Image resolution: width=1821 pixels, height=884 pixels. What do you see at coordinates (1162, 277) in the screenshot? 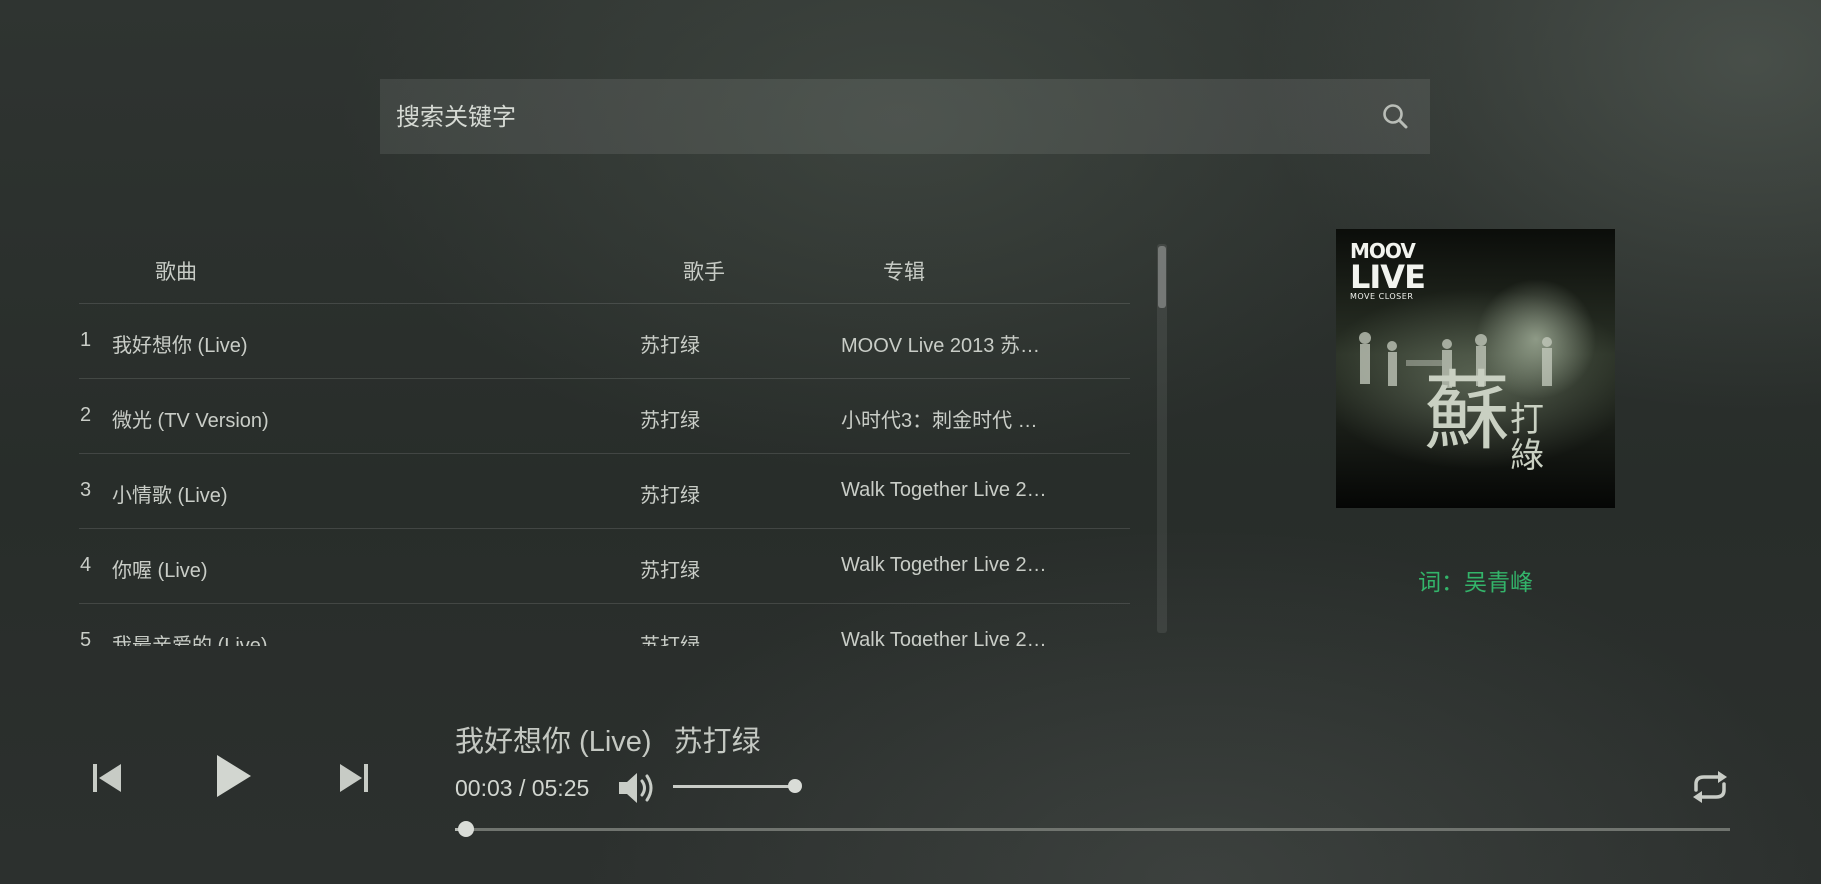
I see `scrollbar-thumb` at bounding box center [1162, 277].